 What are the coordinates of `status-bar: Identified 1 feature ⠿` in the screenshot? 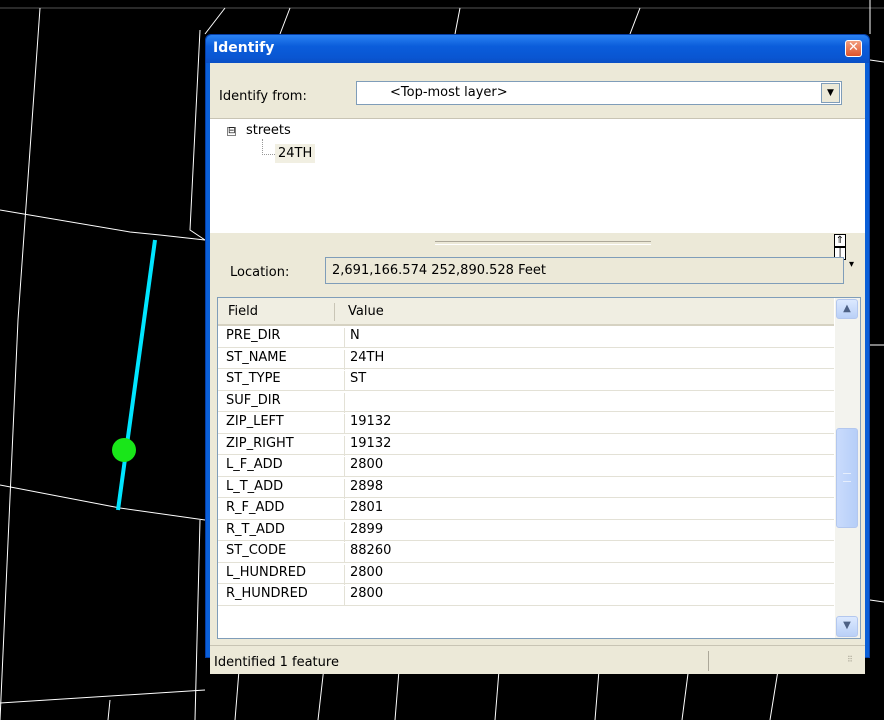 It's located at (537, 659).